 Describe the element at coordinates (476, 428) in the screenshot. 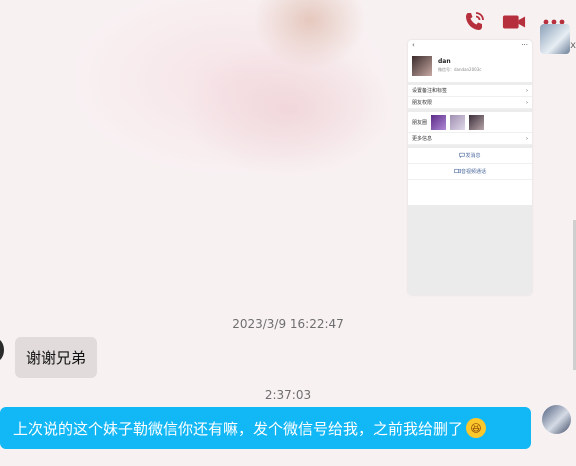

I see `laughing-emoji-icon: 😆` at that location.